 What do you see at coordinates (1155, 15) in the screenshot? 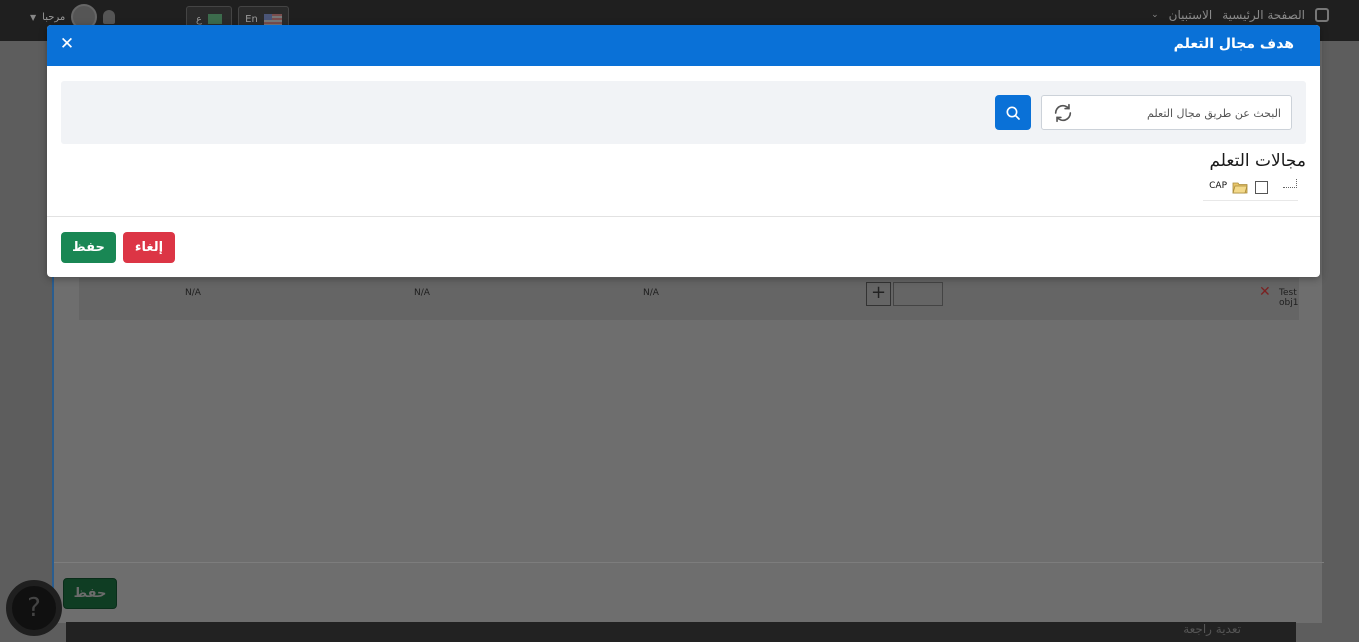
I see `chevron-down-icon: ⌄` at bounding box center [1155, 15].